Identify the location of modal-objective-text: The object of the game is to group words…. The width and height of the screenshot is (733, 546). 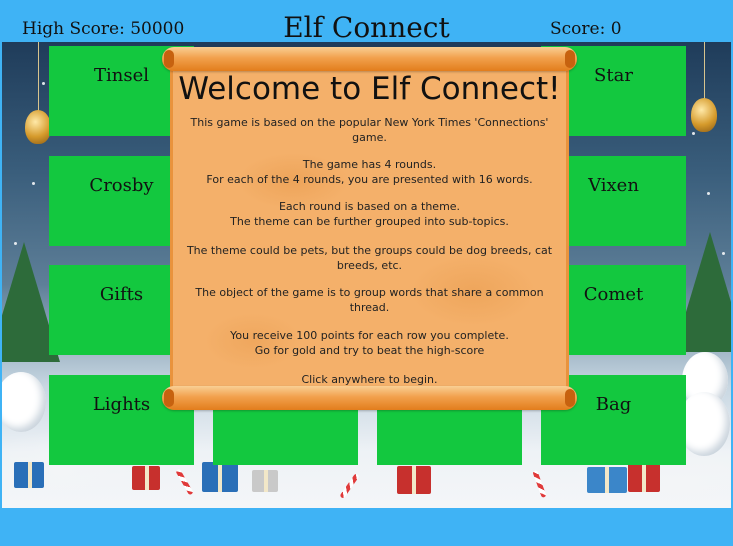
(369, 300).